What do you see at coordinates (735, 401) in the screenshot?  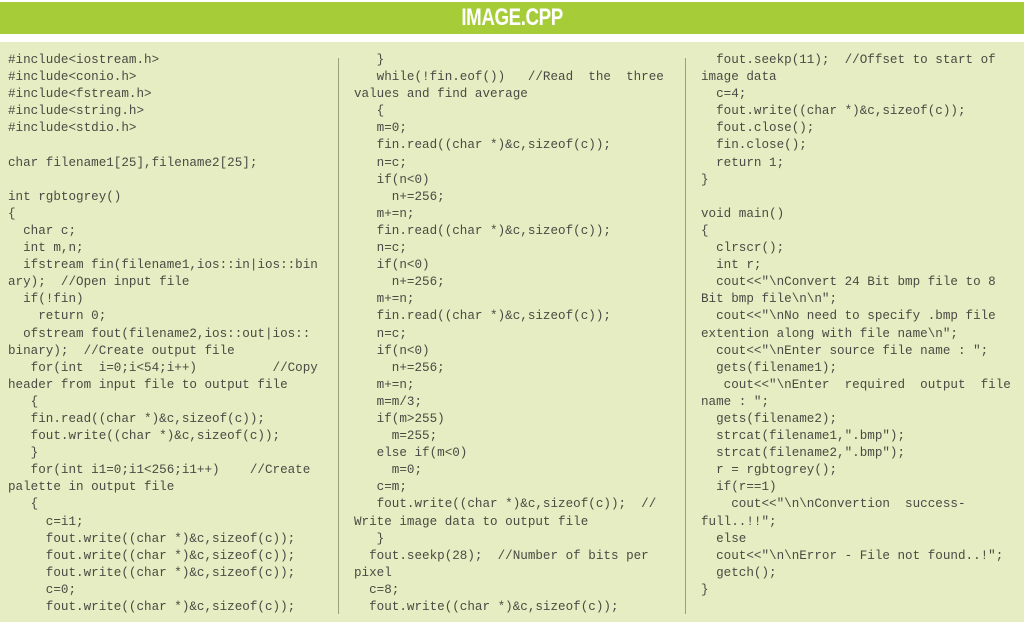 I see `code-line: name : ";` at bounding box center [735, 401].